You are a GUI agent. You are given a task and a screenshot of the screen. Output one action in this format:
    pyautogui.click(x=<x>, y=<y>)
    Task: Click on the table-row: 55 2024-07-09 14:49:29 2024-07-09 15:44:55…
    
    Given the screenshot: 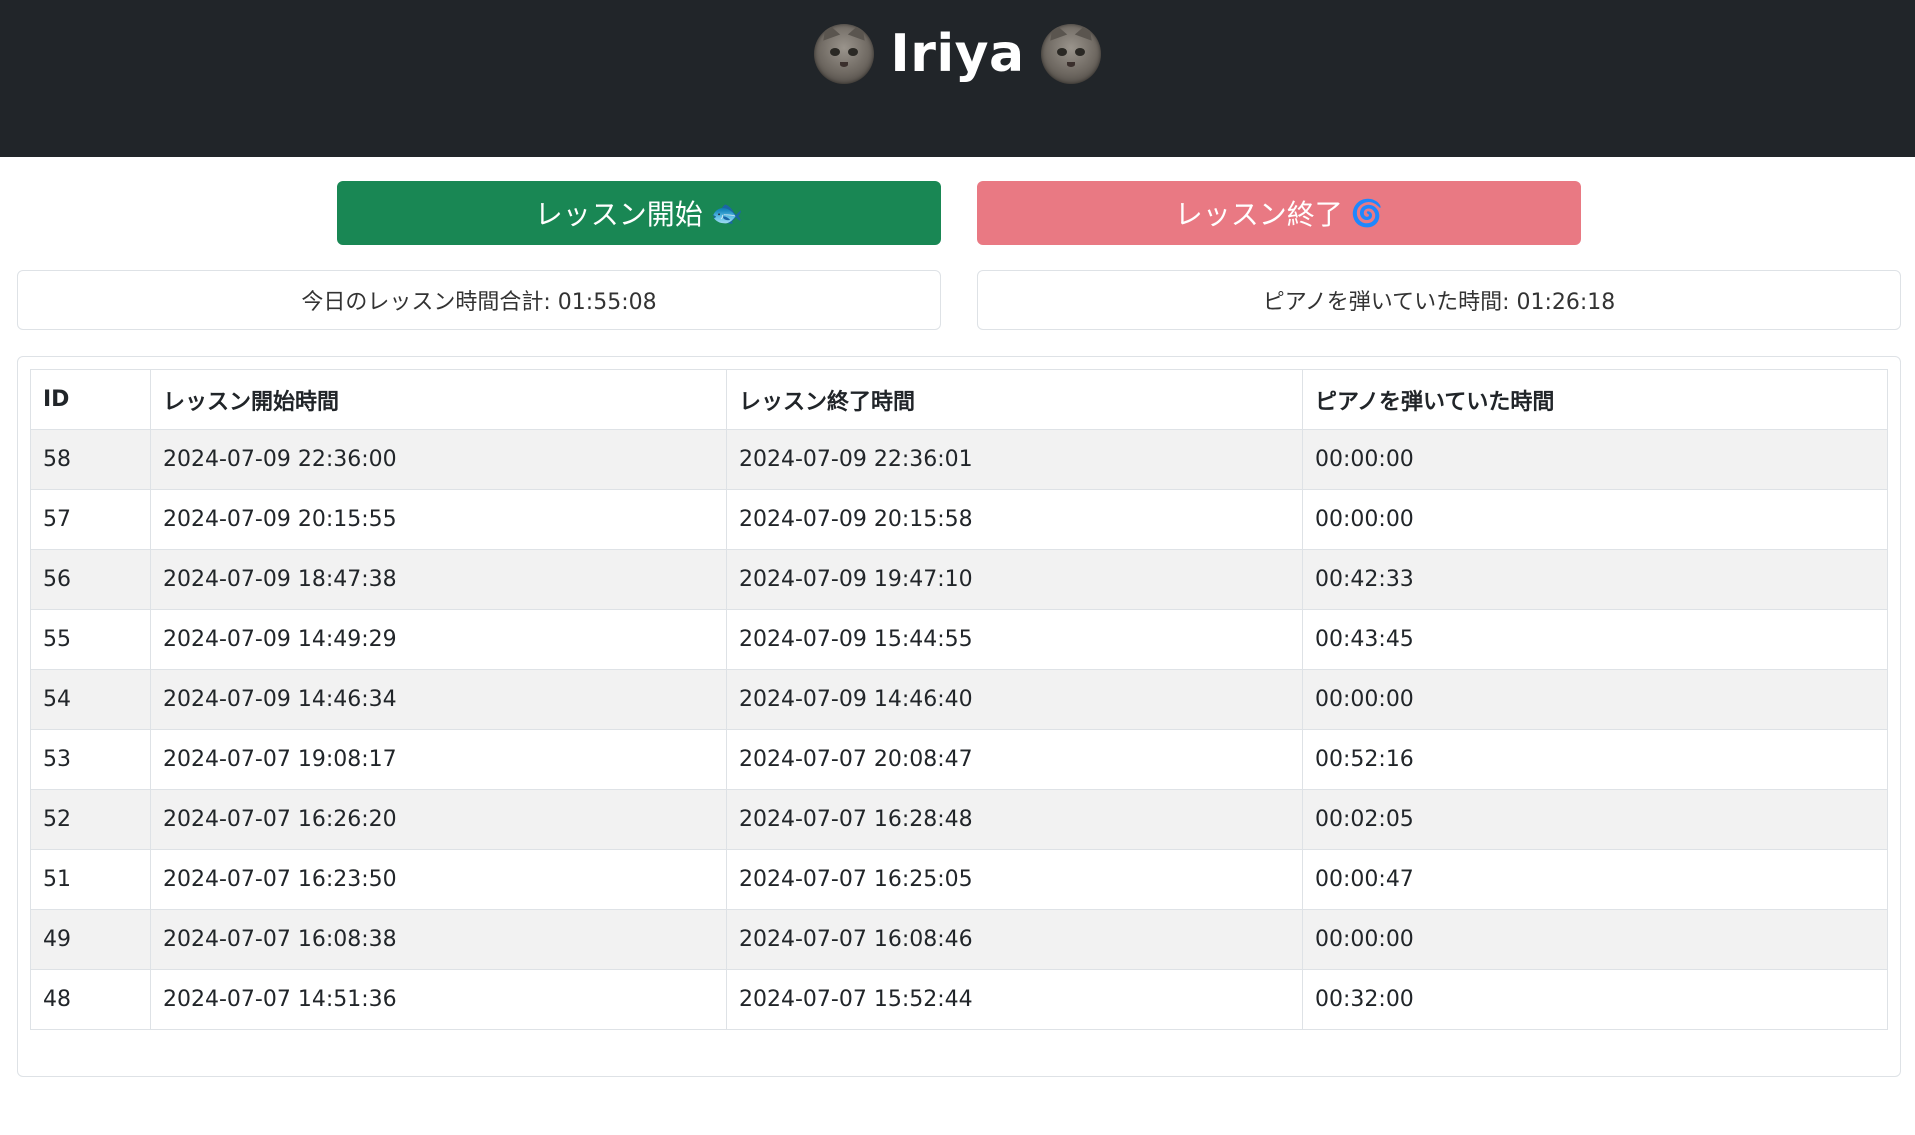 What is the action you would take?
    pyautogui.click(x=959, y=639)
    